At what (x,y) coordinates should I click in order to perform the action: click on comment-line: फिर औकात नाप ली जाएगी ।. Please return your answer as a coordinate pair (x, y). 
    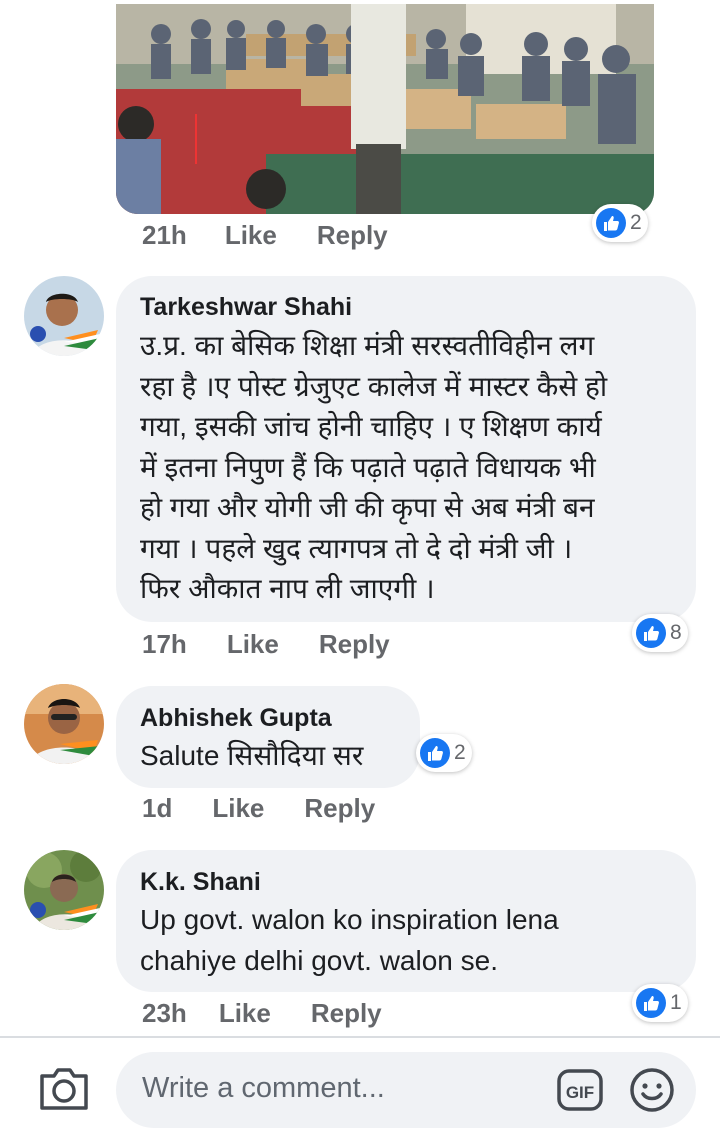
    Looking at the image, I should click on (287, 588).